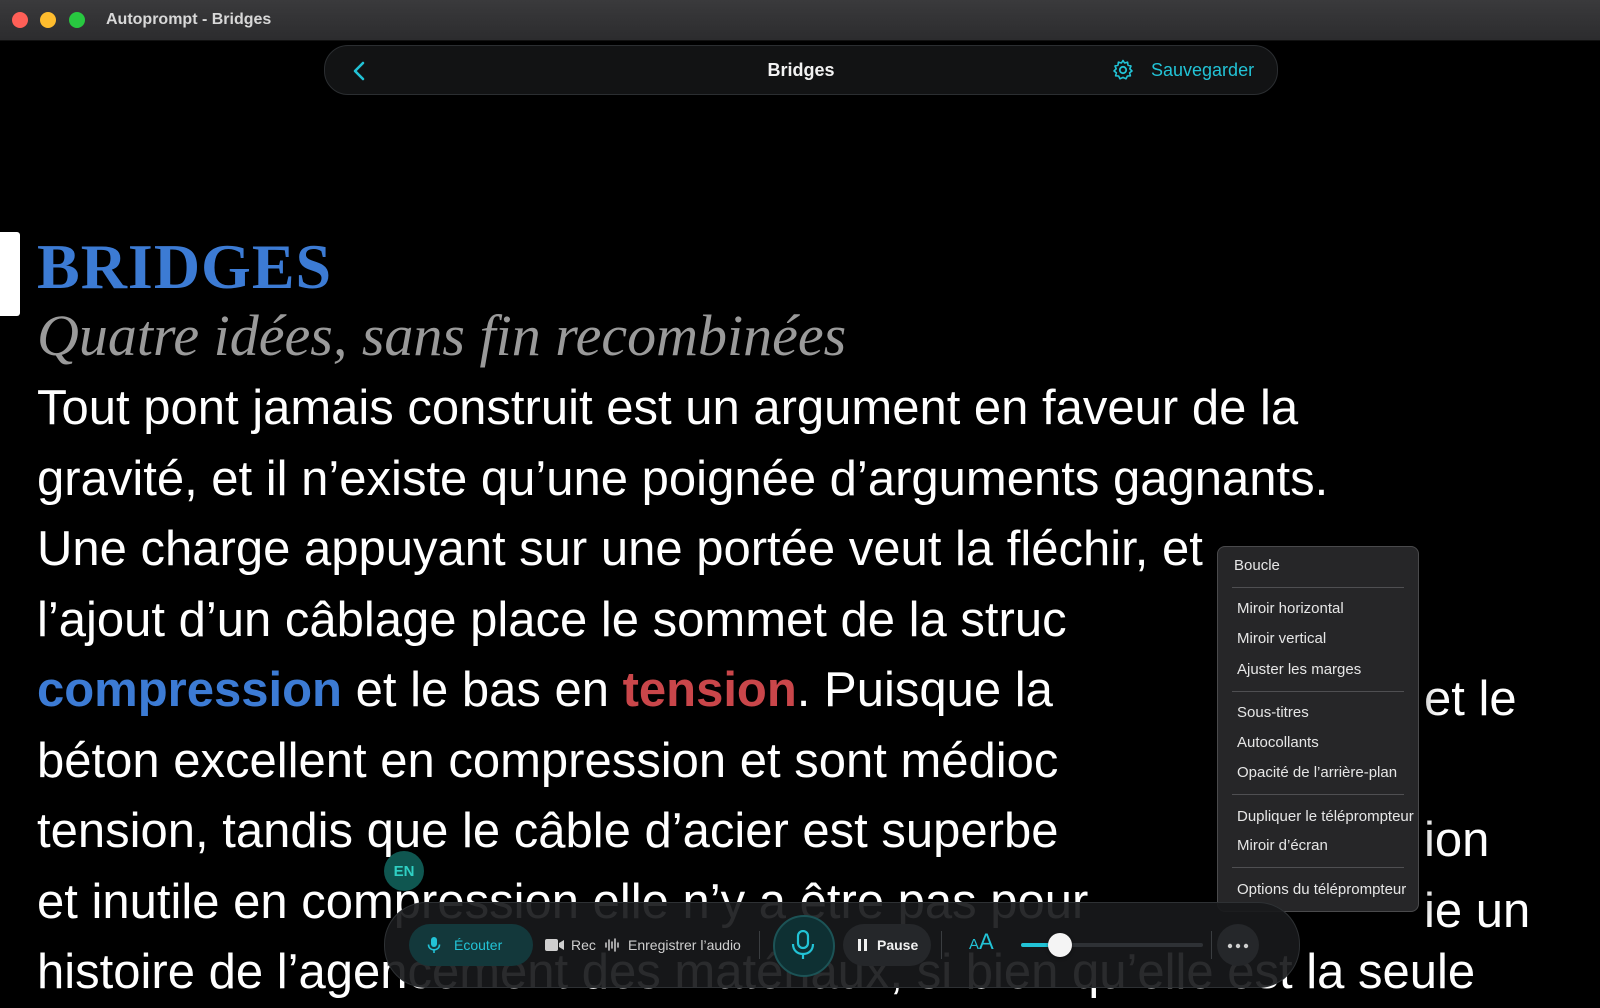 The width and height of the screenshot is (1600, 1008). I want to click on editor-topbar: Bridges Sauvegarder, so click(801, 70).